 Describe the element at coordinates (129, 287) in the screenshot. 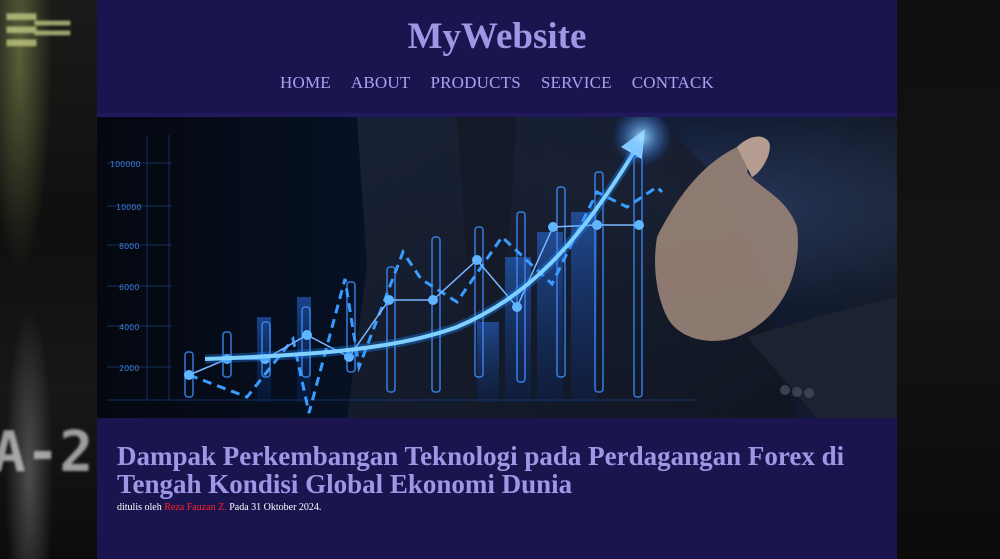

I see `axis-label: 6000` at that location.